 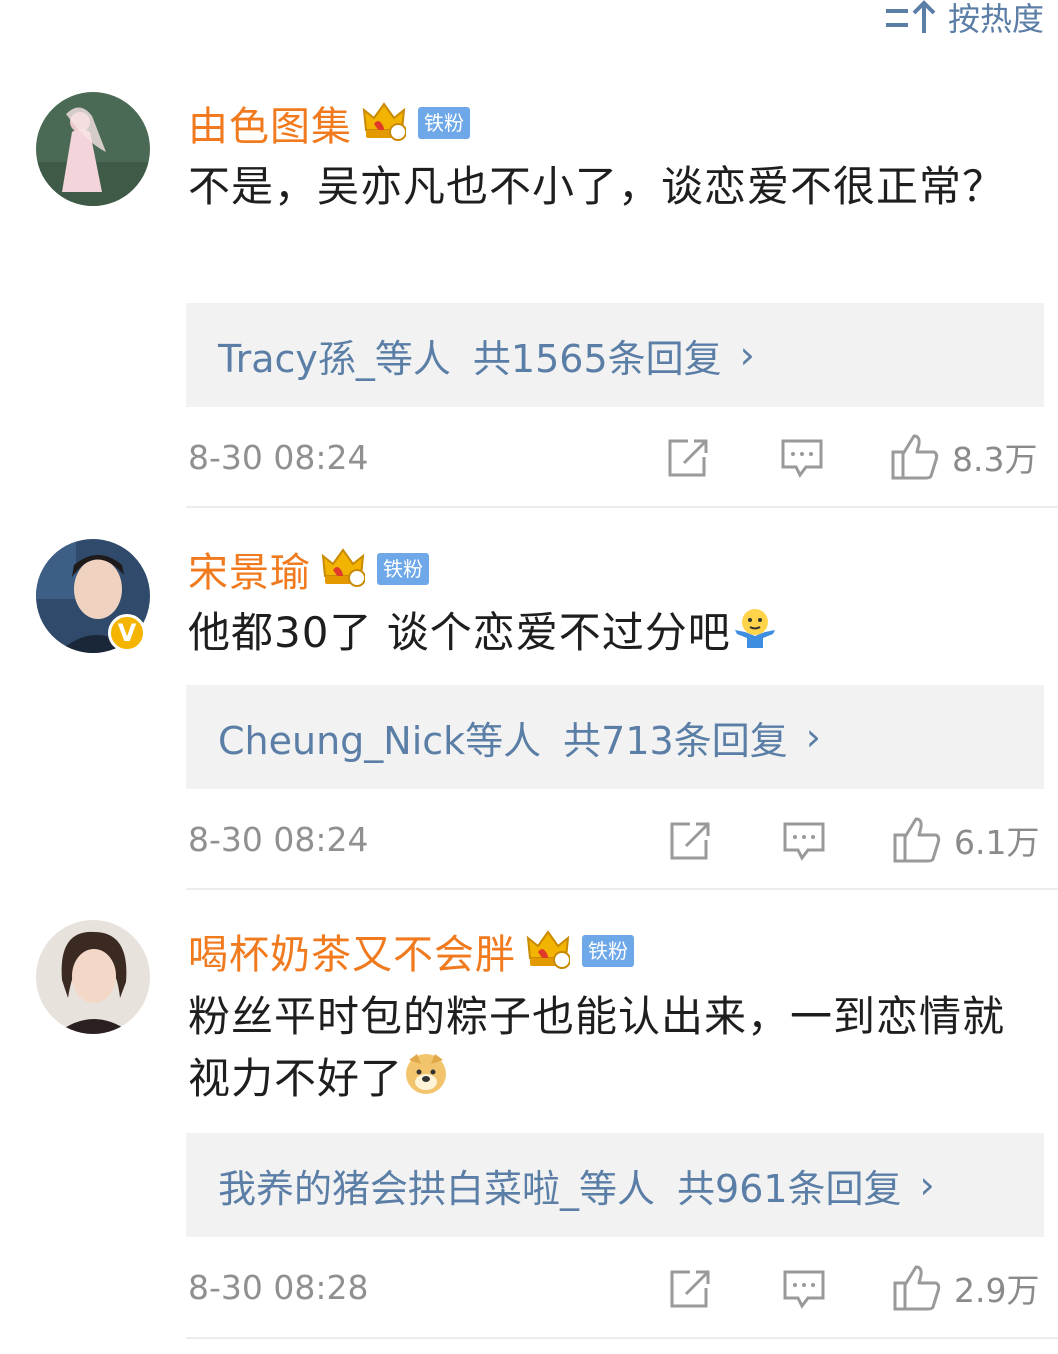 What do you see at coordinates (755, 636) in the screenshot?
I see `shrug-emoji-icon` at bounding box center [755, 636].